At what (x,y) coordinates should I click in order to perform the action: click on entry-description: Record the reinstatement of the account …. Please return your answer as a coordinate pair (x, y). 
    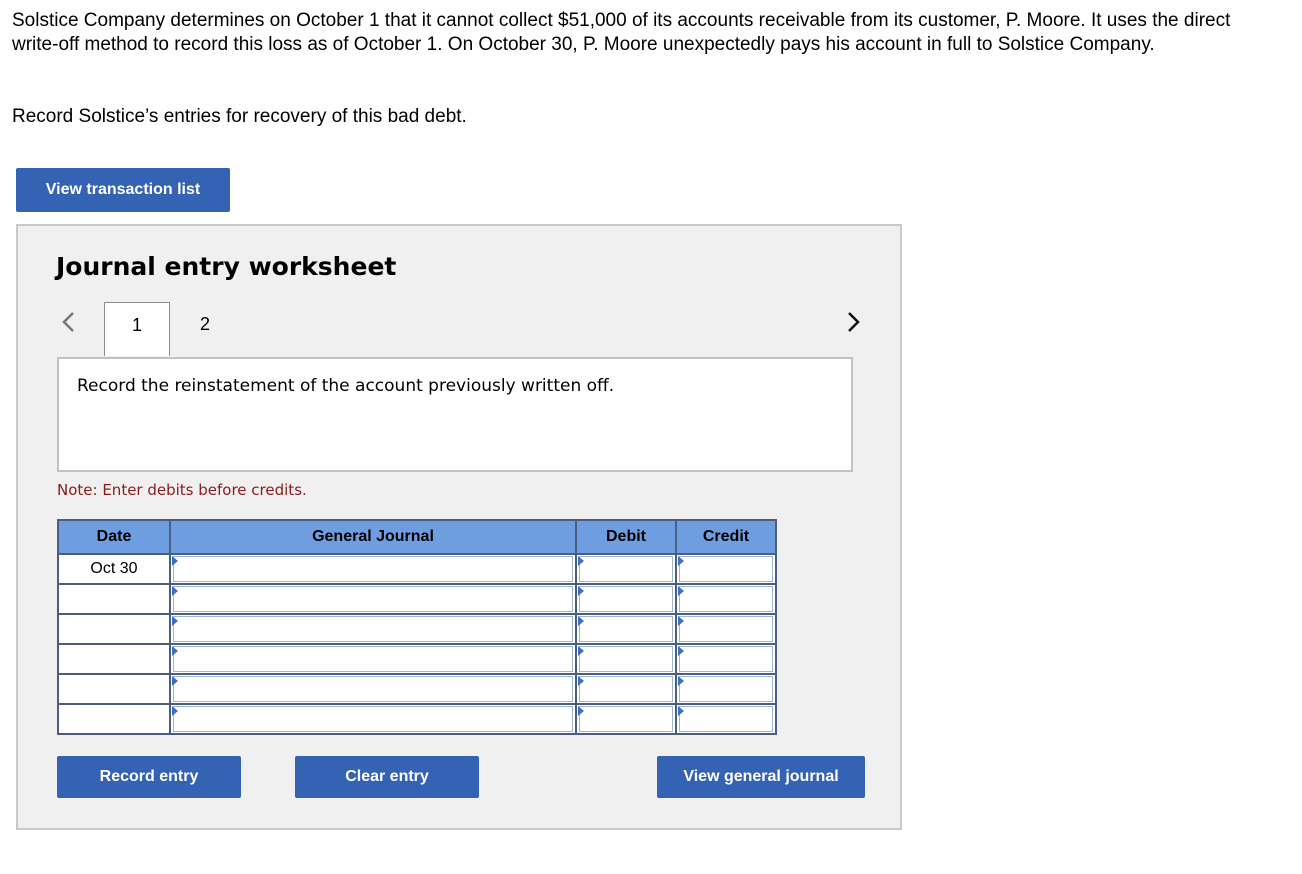
    Looking at the image, I should click on (455, 414).